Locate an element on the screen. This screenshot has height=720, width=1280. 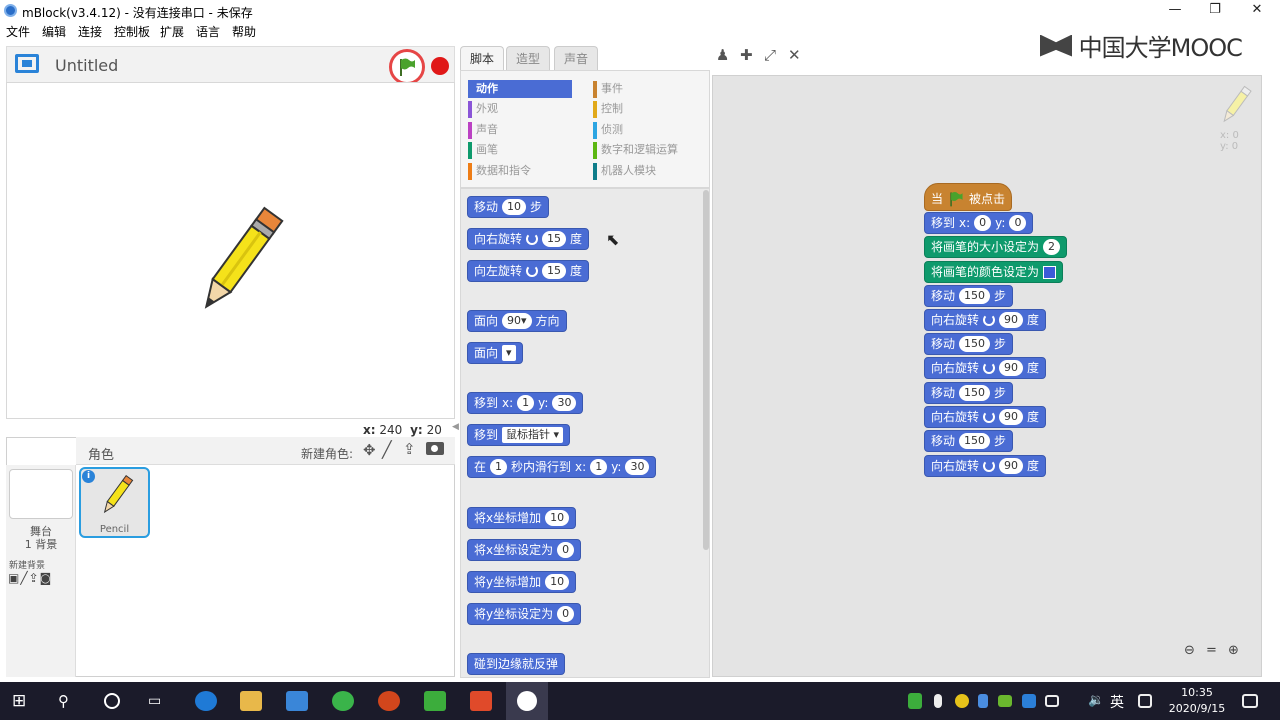
menu-boards: 控制板 is located at coordinates (132, 31).